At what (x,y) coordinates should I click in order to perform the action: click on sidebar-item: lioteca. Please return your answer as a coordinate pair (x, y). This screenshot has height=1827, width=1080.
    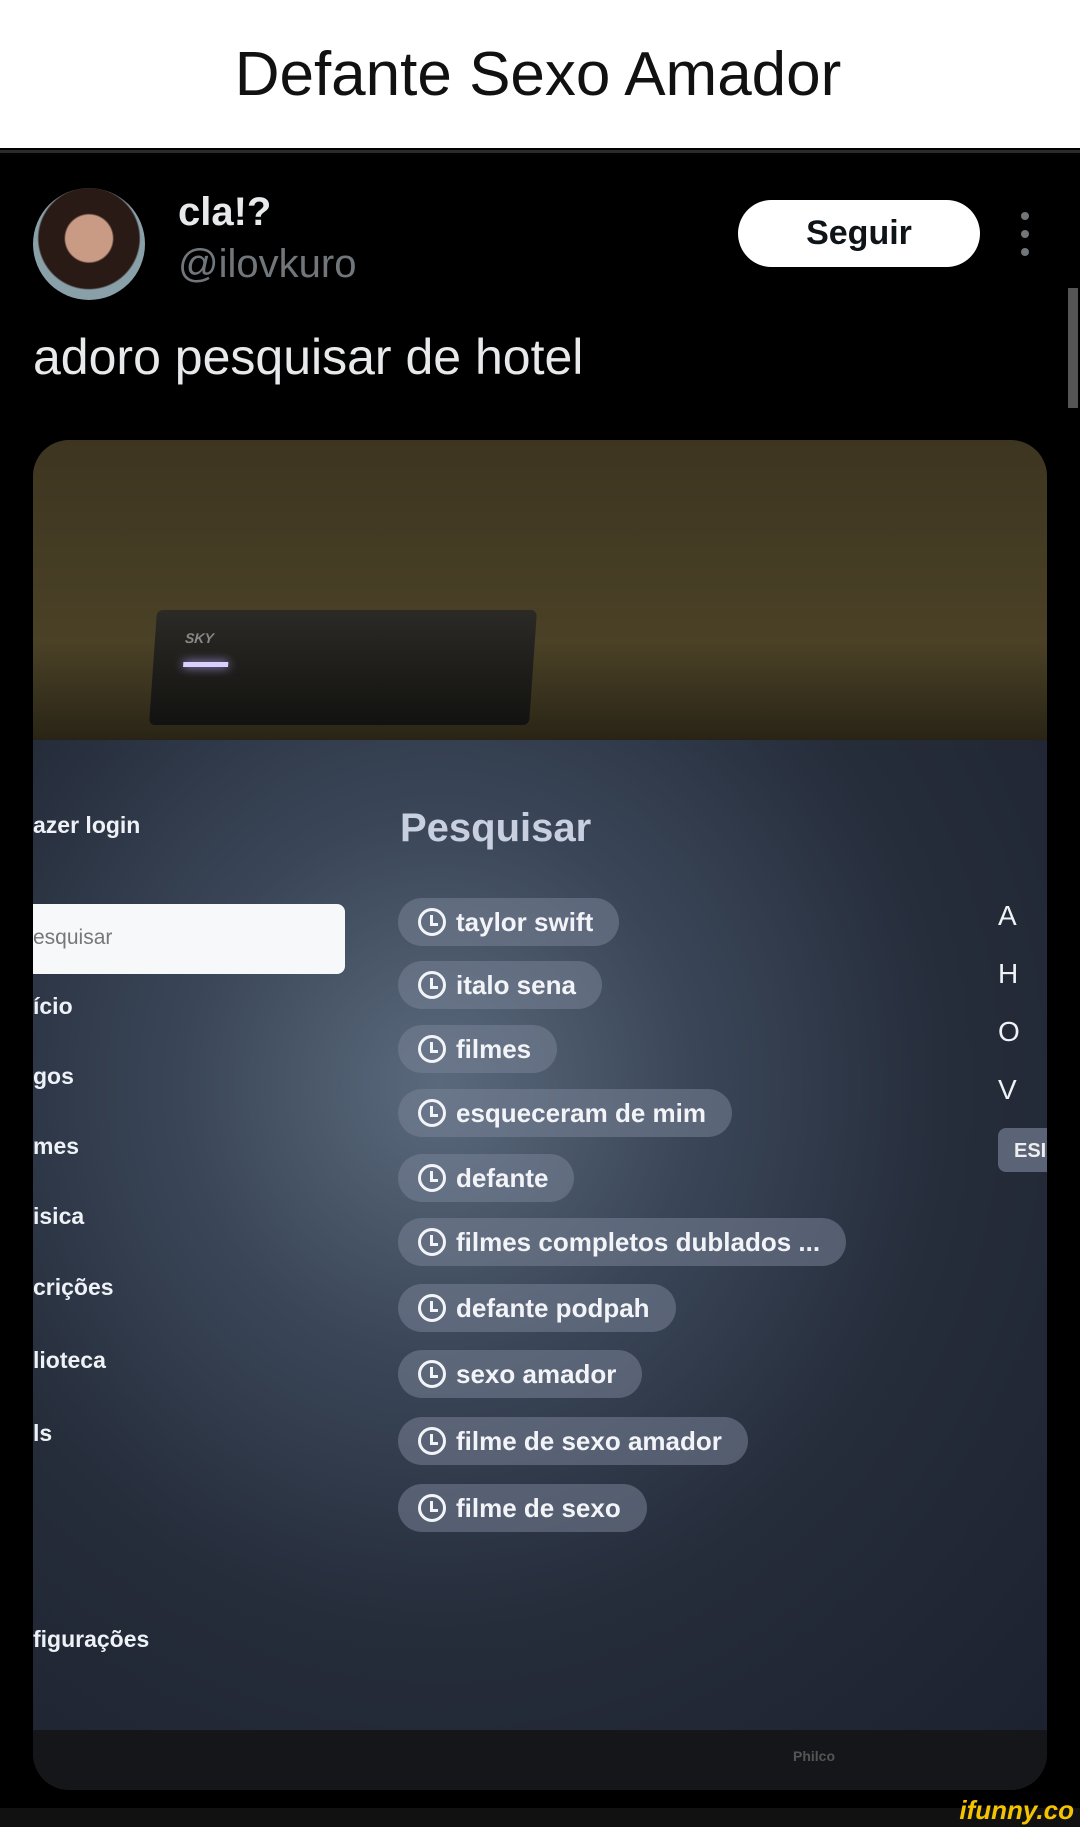
    Looking at the image, I should click on (69, 1360).